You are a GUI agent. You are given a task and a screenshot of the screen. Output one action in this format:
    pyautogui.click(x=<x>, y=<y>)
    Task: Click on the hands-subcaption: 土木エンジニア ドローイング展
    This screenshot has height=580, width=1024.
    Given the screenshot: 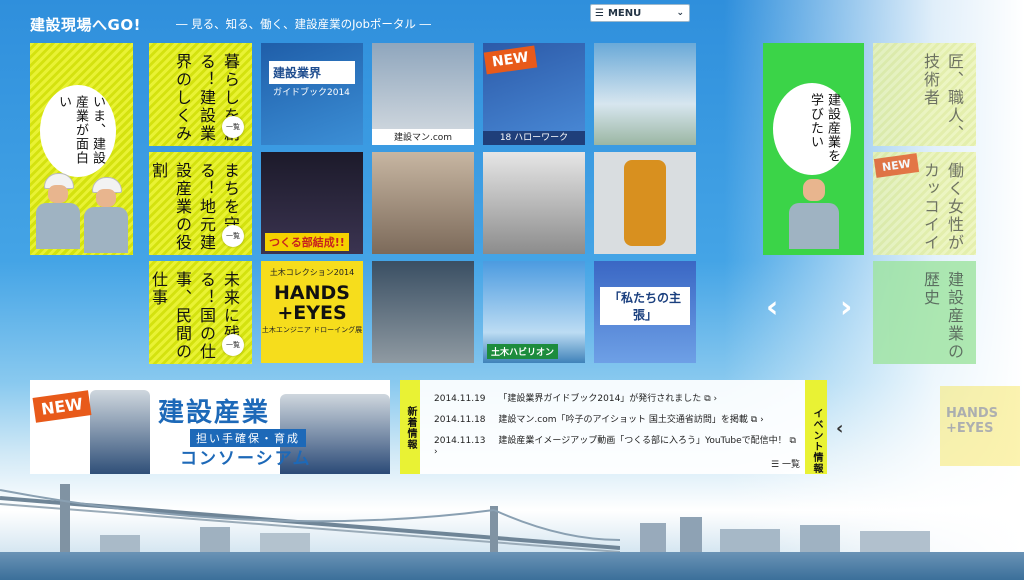 What is the action you would take?
    pyautogui.click(x=312, y=330)
    